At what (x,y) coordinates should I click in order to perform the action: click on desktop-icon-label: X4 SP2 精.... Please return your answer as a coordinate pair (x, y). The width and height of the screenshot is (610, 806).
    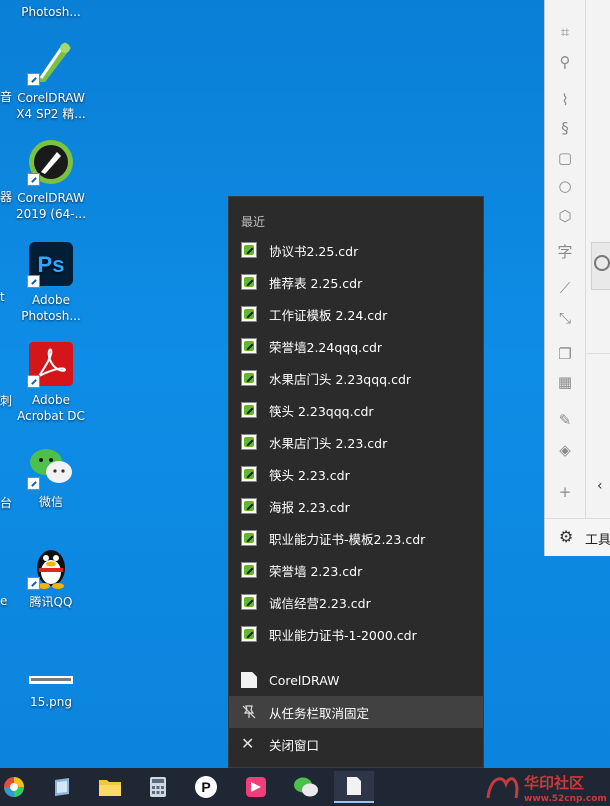
    Looking at the image, I should click on (51, 114).